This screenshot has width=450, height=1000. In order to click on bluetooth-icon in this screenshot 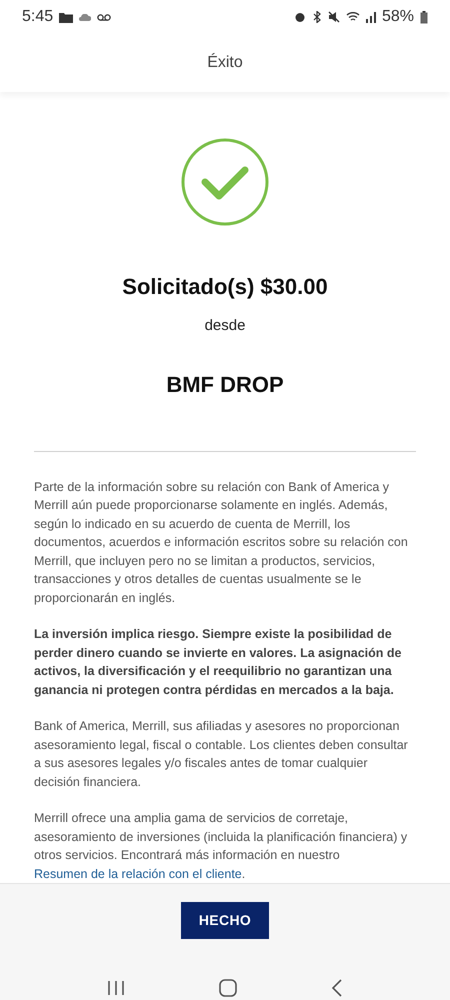, I will do `click(317, 17)`.